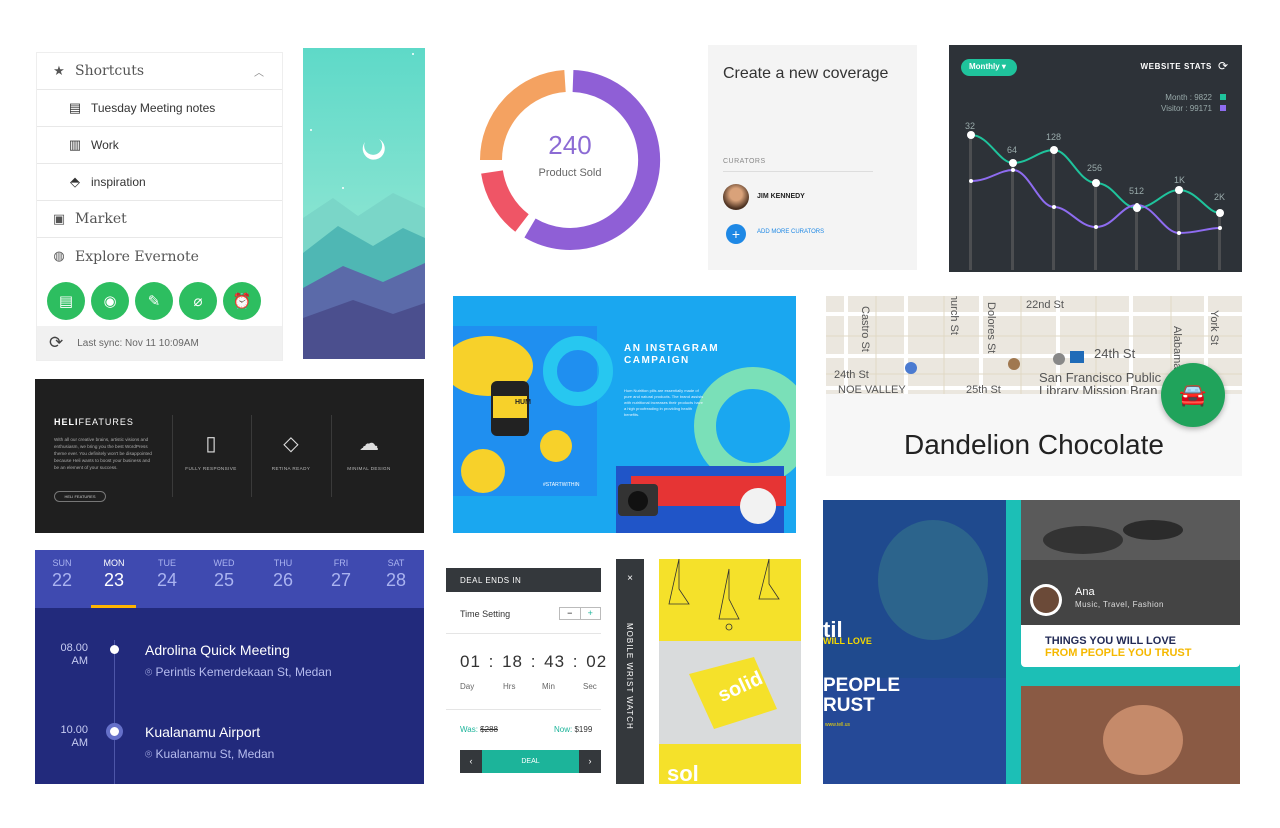  Describe the element at coordinates (153, 108) in the screenshot. I see `shortcut-item-label: Tuesday Meeting notes` at that location.